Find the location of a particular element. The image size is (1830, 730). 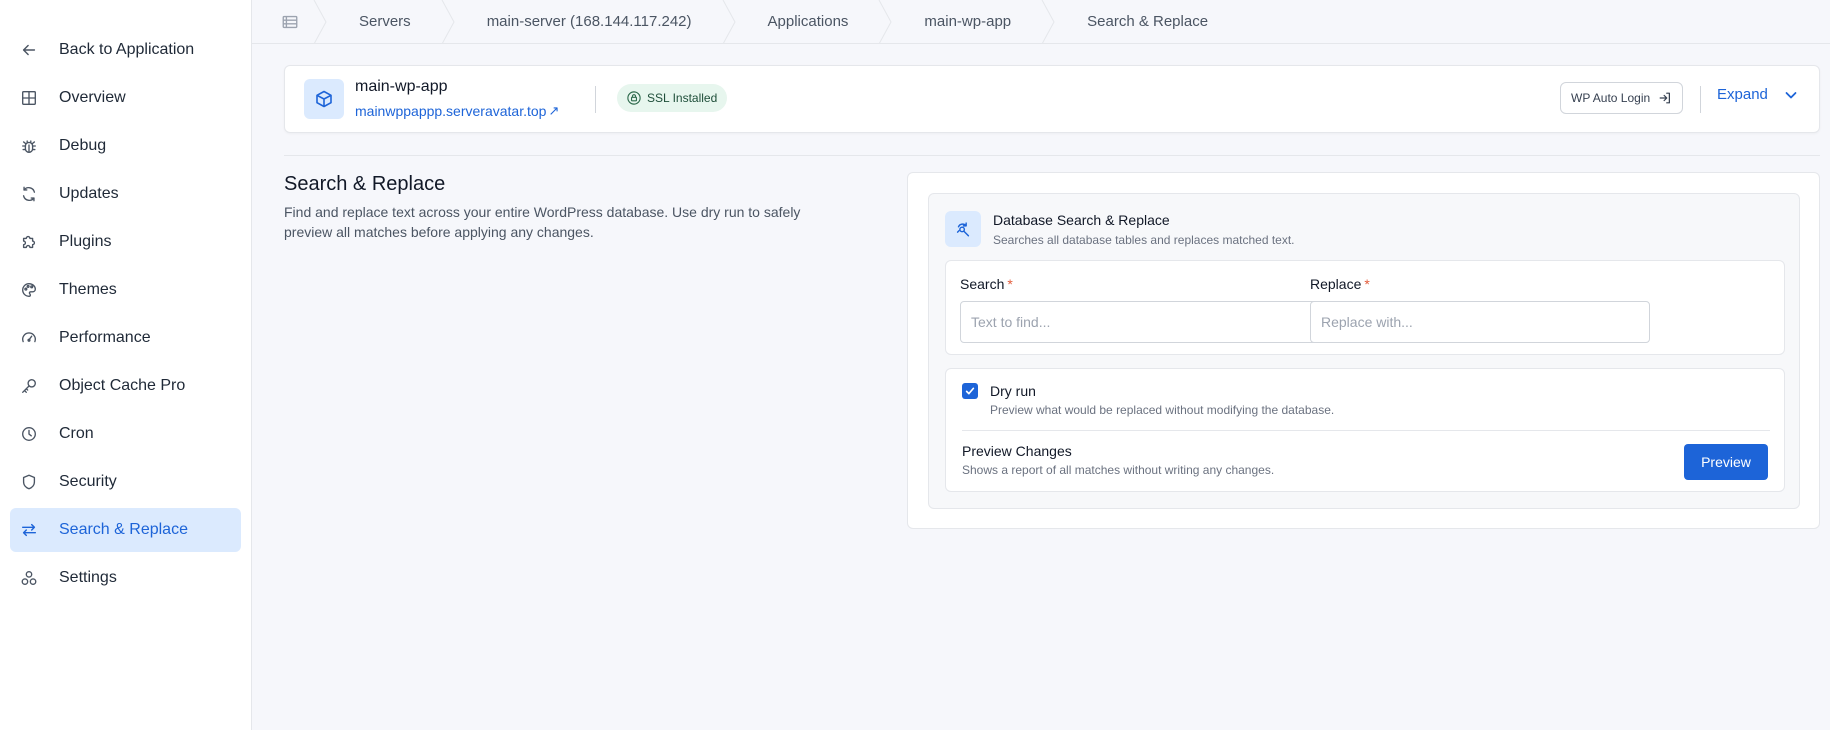

dry-run-checkbox is located at coordinates (970, 391).